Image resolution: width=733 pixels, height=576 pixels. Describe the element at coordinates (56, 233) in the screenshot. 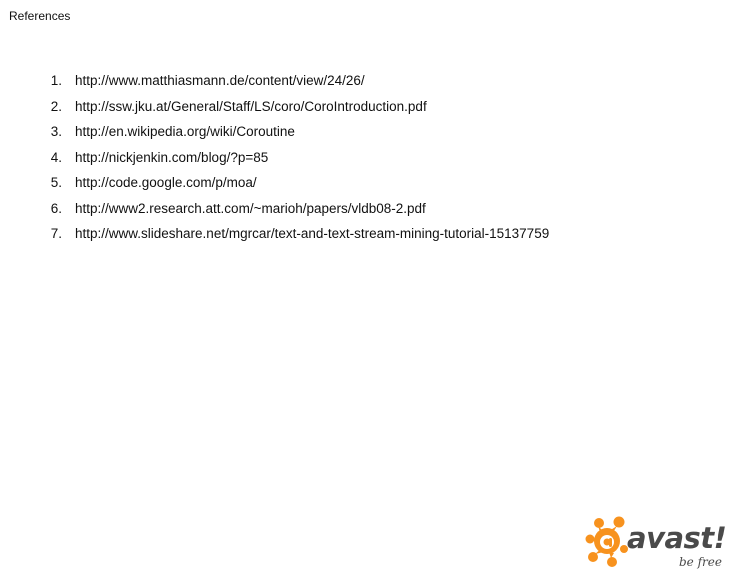

I see `reference-number: 7.` at that location.